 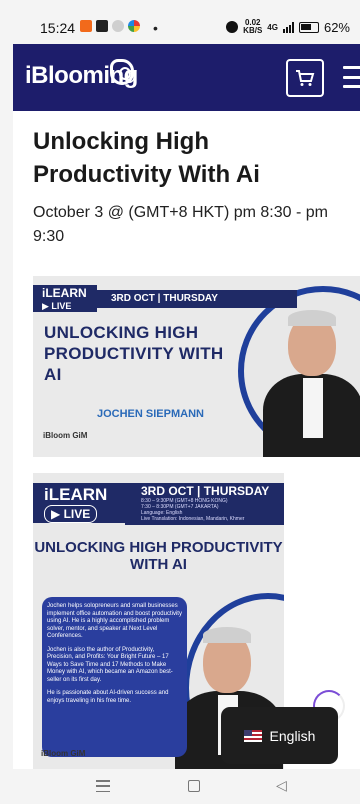 I want to click on system-indicators: 0.02 KB/S 4G 62%, so click(x=288, y=27).